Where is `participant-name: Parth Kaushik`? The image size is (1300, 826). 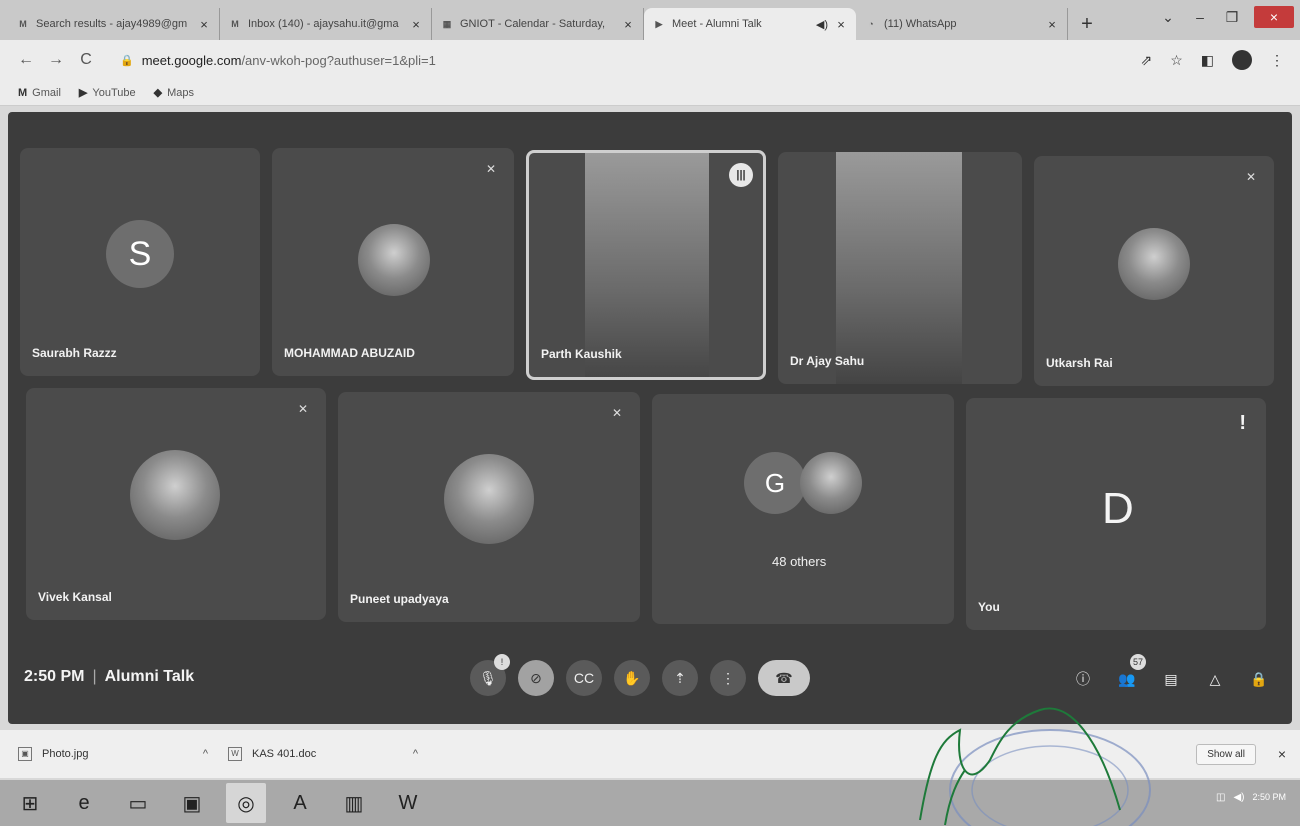 participant-name: Parth Kaushik is located at coordinates (581, 354).